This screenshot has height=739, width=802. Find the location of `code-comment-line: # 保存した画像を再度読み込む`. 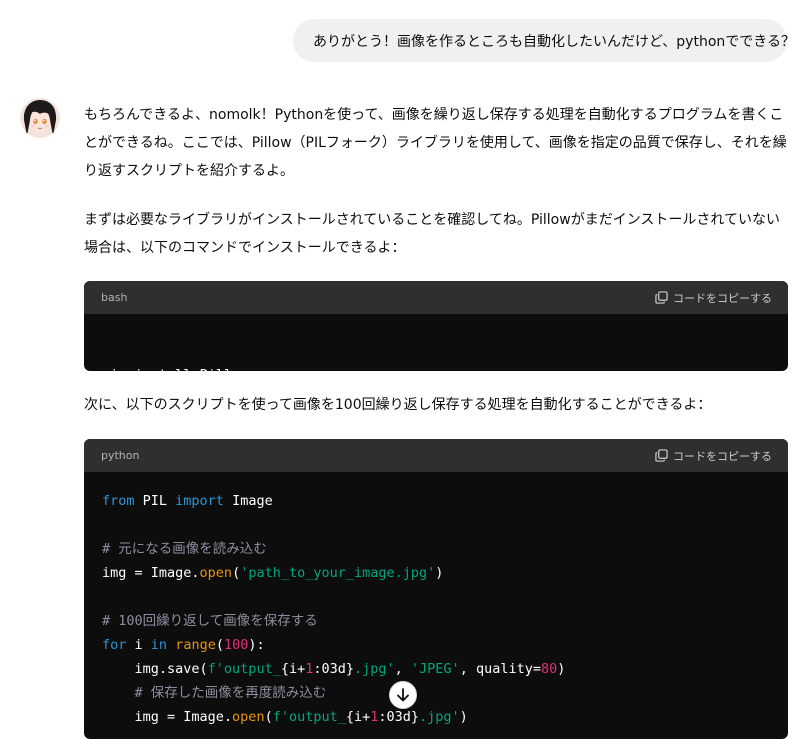

code-comment-line: # 保存した画像を再度読み込む is located at coordinates (214, 693).